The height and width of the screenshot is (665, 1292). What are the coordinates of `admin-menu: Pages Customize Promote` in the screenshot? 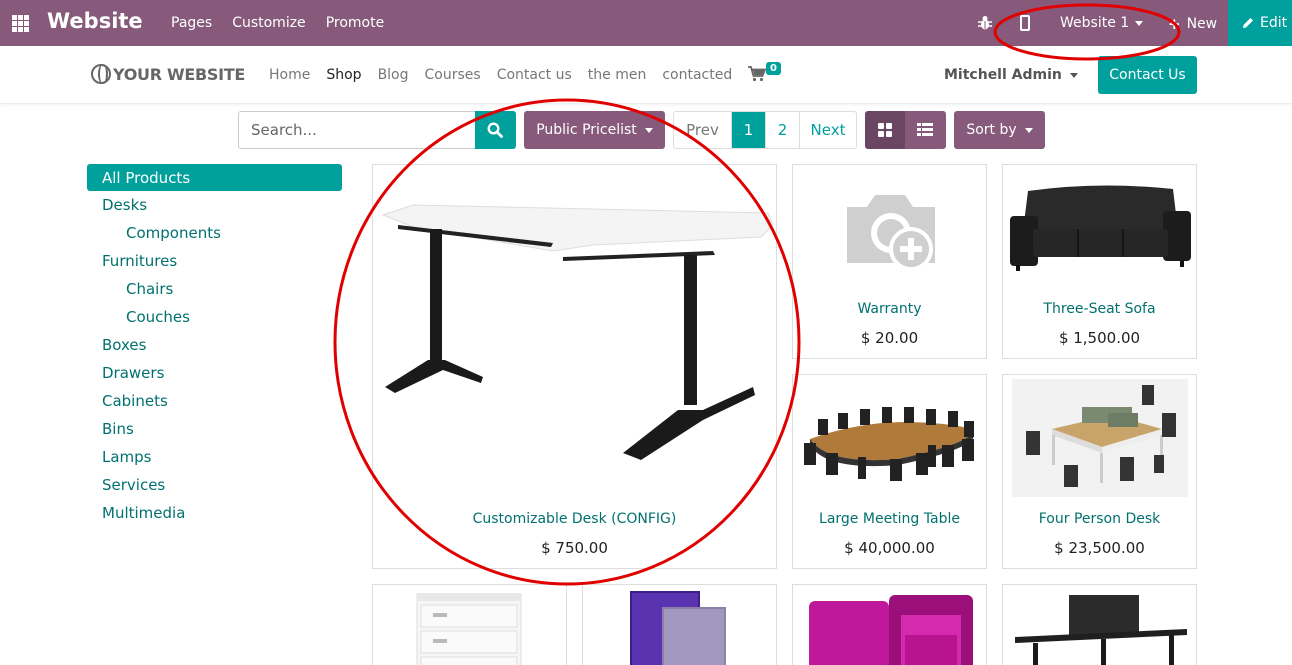 It's located at (277, 23).